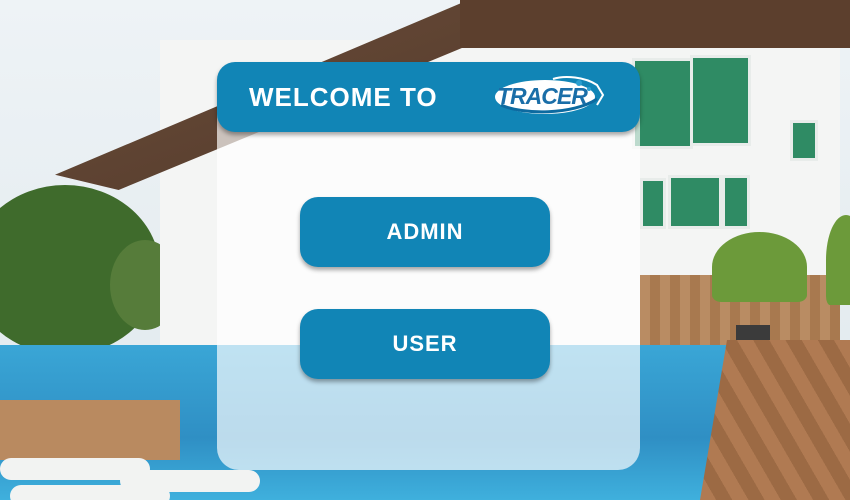 This screenshot has height=500, width=850. Describe the element at coordinates (542, 96) in the screenshot. I see `logo-text: TRACER` at that location.